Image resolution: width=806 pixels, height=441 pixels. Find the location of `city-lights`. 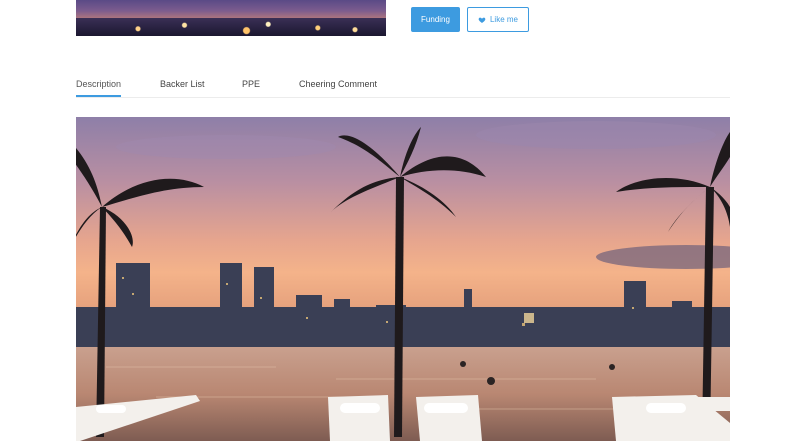

city-lights is located at coordinates (231, 27).